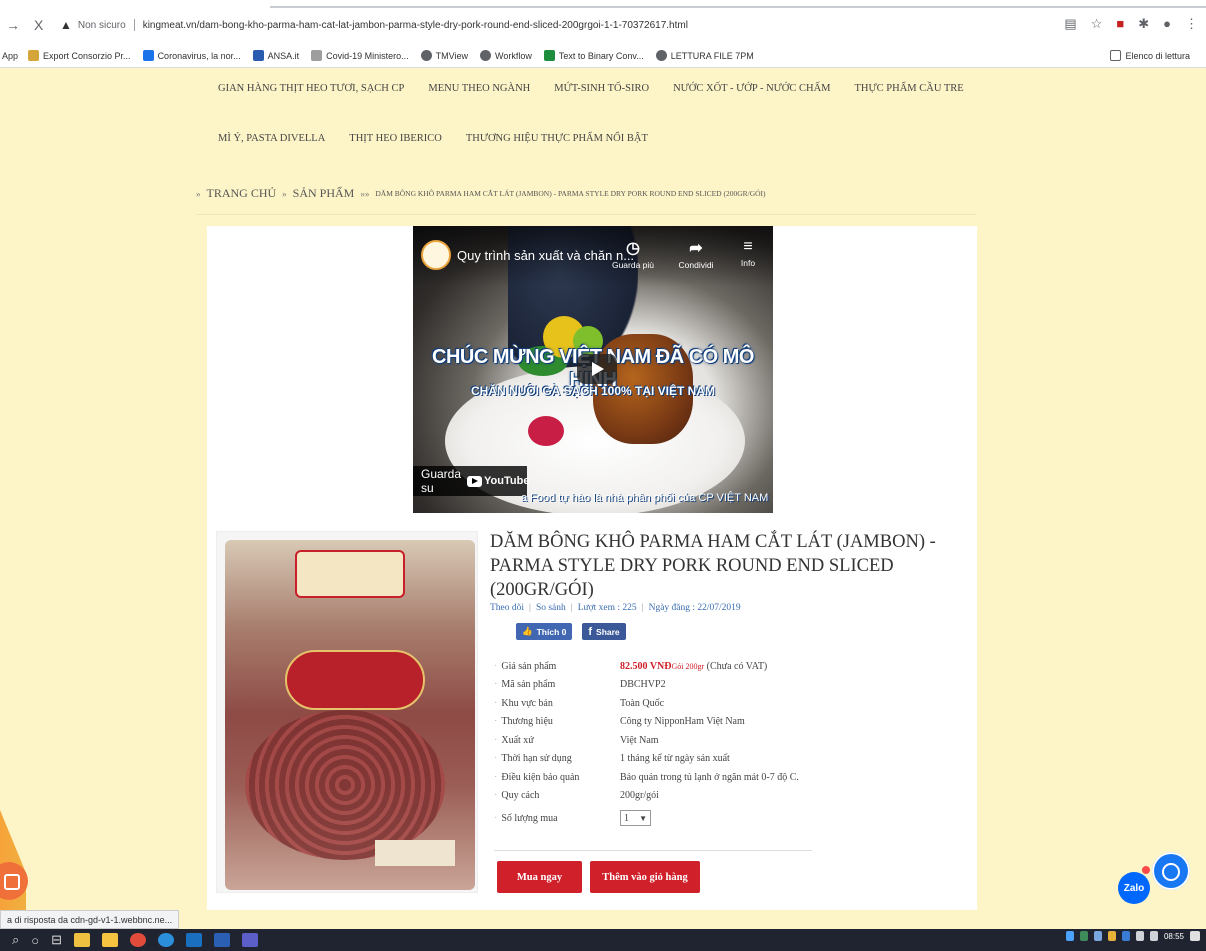 Image resolution: width=1206 pixels, height=951 pixels. I want to click on breadcrumb-home: TRANG CHỦ, so click(242, 193).